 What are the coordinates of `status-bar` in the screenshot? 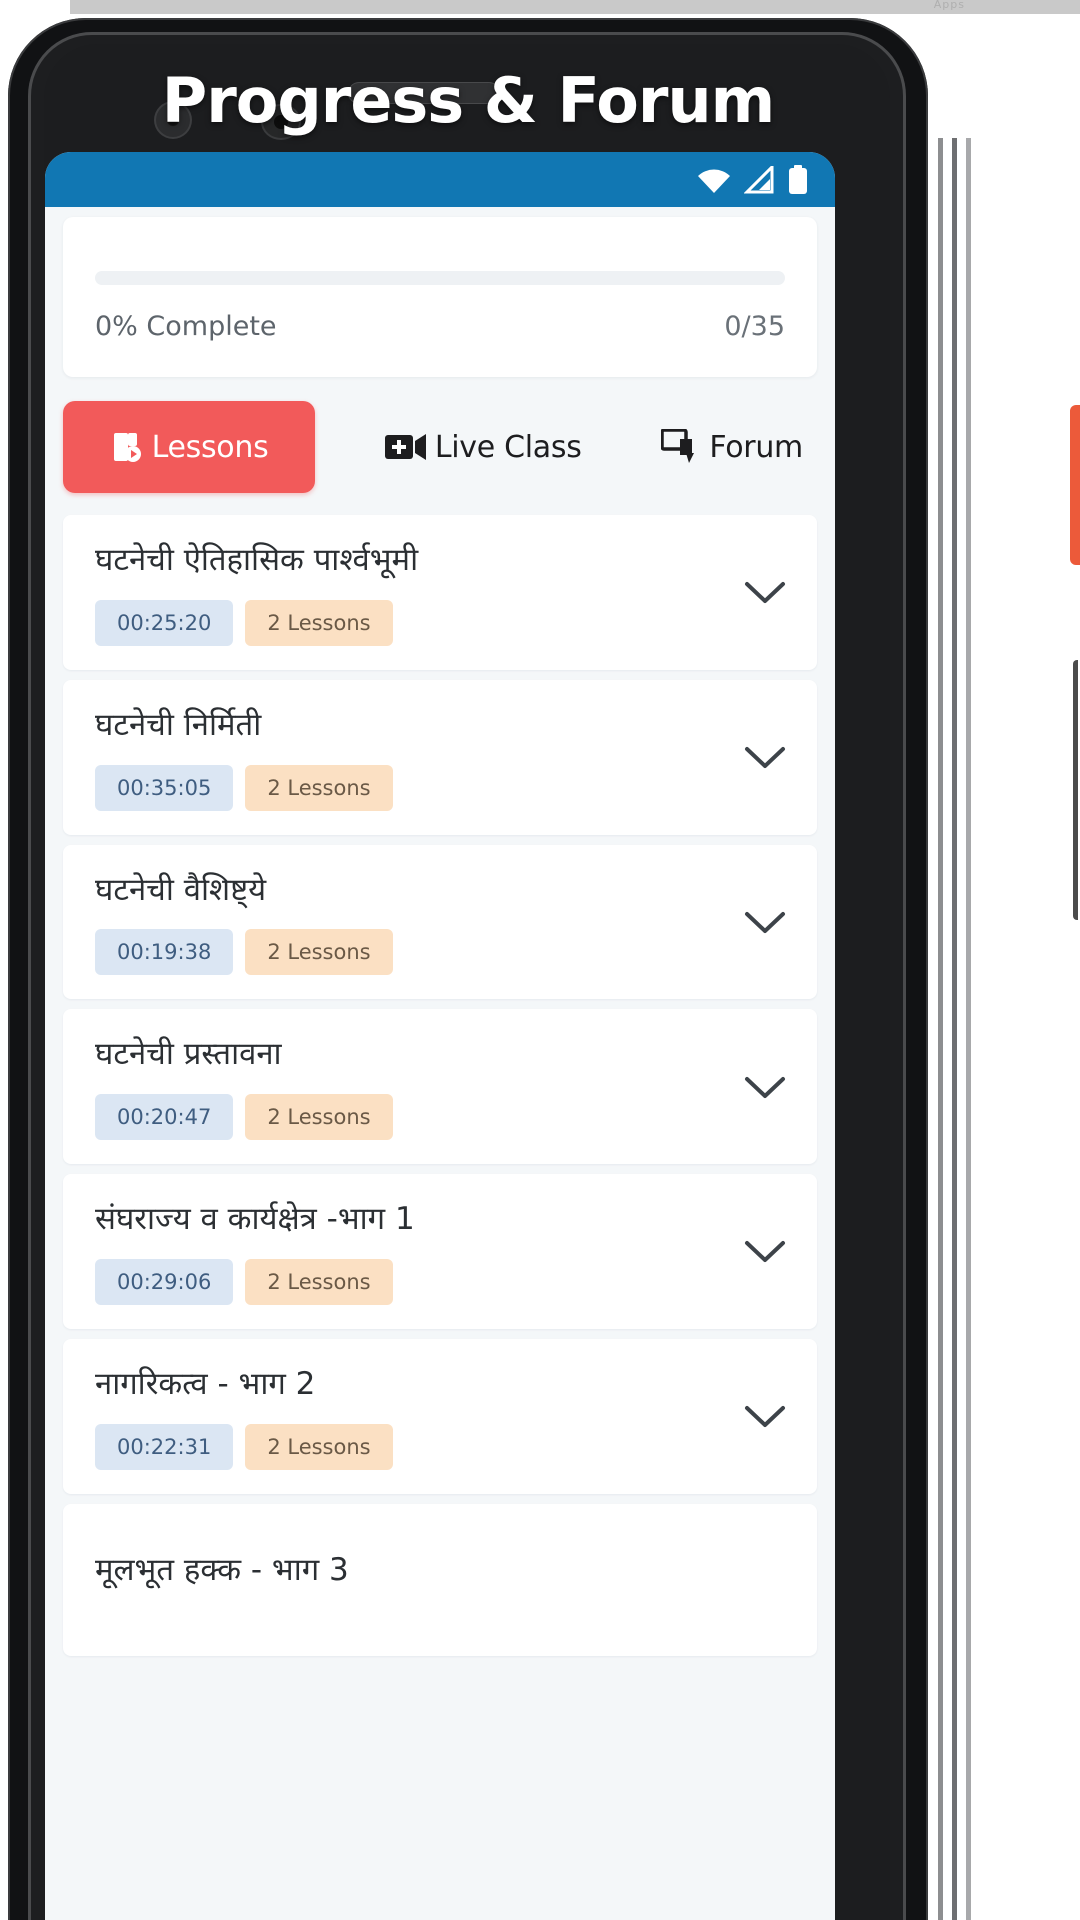 It's located at (440, 179).